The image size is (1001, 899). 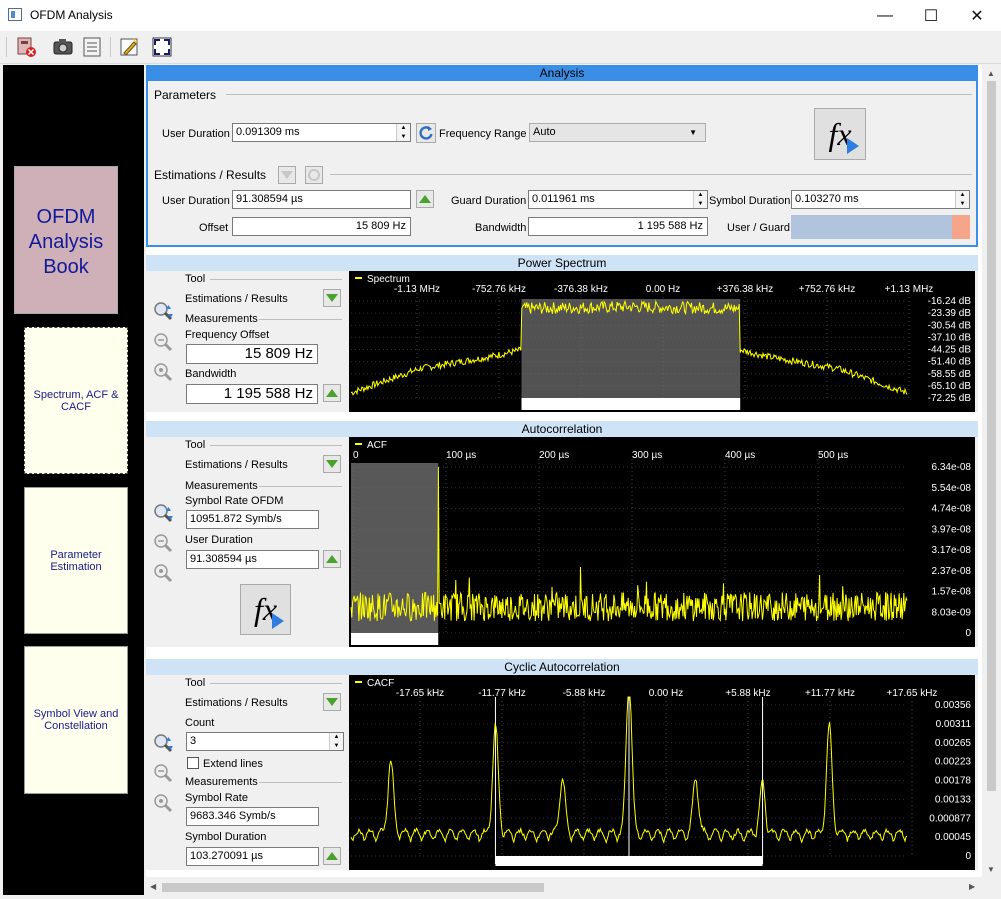 What do you see at coordinates (500, 47) in the screenshot?
I see `toolbar` at bounding box center [500, 47].